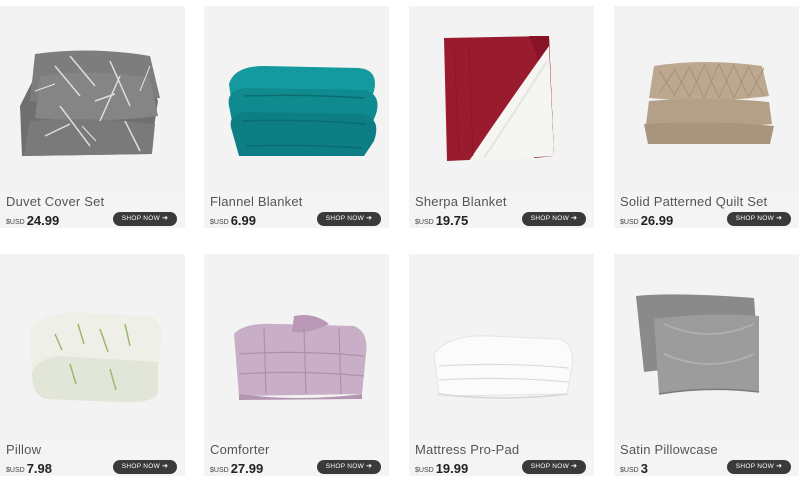 The image size is (800, 478). What do you see at coordinates (240, 449) in the screenshot?
I see `product-name: Comforter` at bounding box center [240, 449].